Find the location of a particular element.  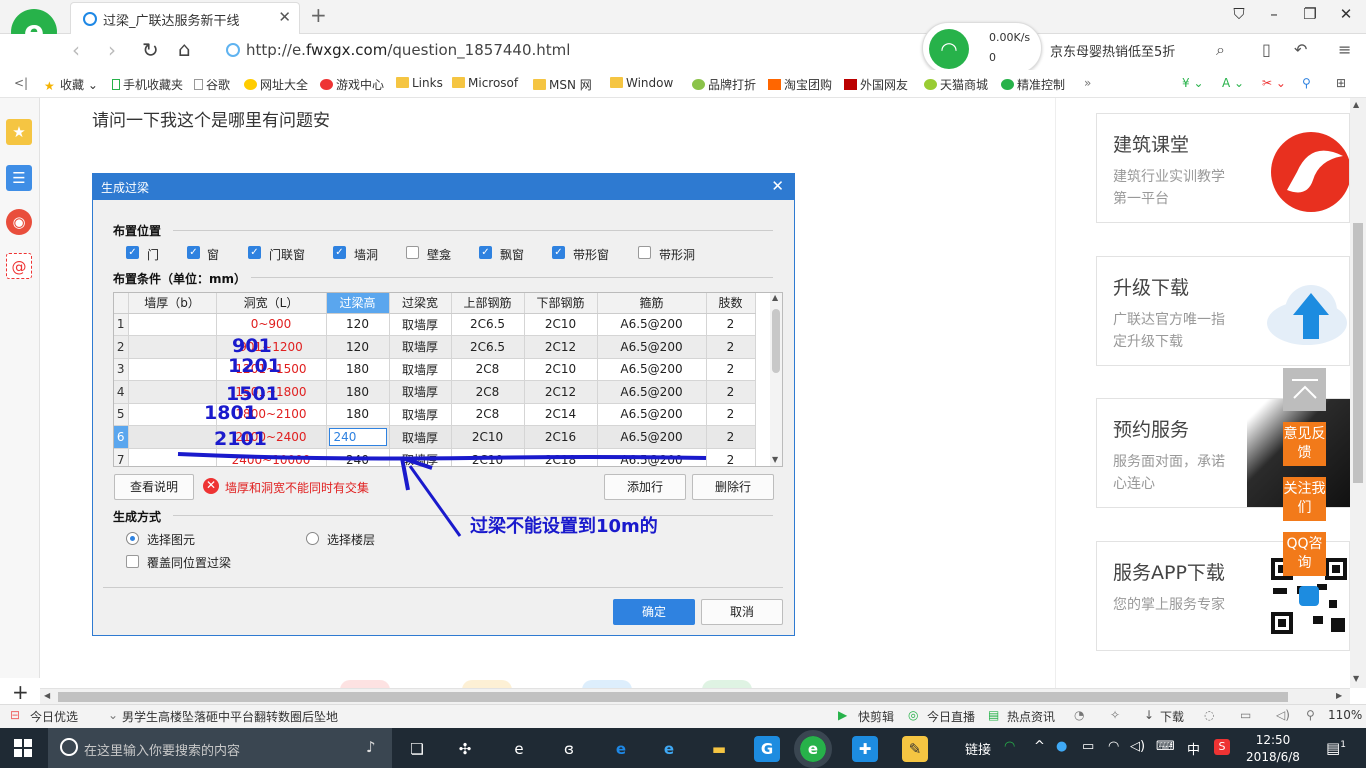

edge-icon: e is located at coordinates (621, 749).